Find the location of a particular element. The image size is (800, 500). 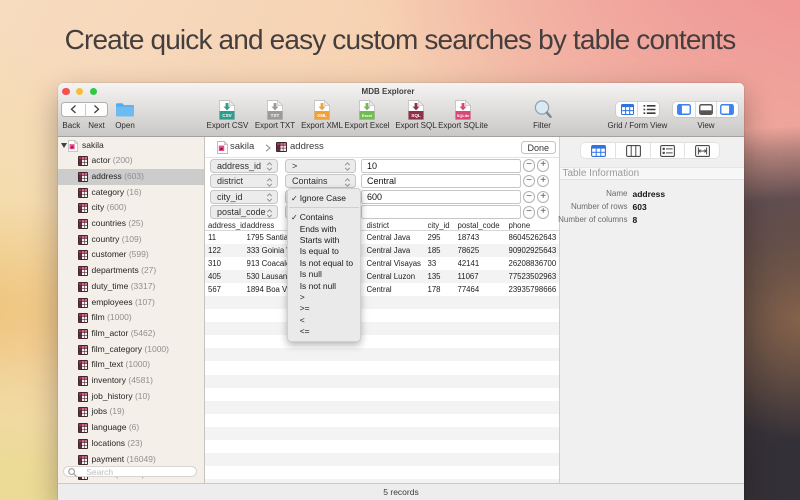

svg-text: Excel is located at coordinates (367, 115).